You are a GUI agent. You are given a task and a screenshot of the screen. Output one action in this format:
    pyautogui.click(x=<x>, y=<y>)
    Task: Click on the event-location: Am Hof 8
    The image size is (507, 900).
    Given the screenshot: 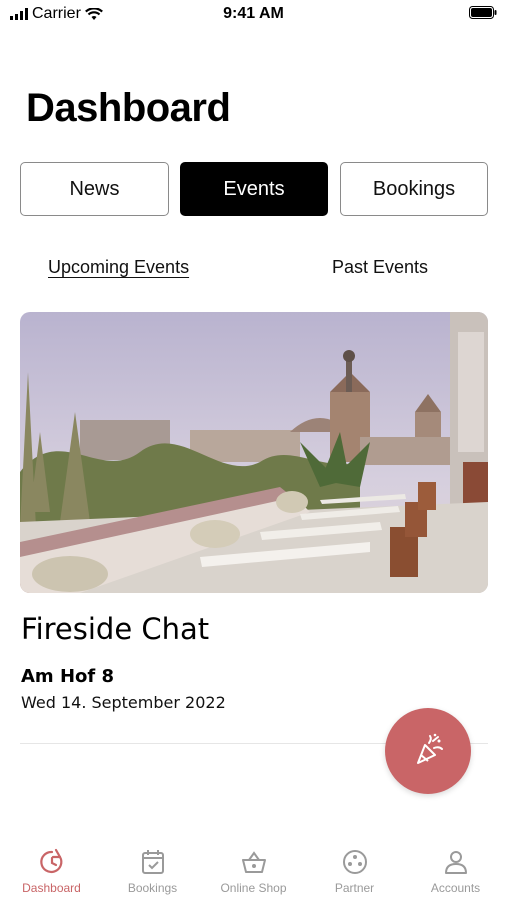 What is the action you would take?
    pyautogui.click(x=68, y=676)
    